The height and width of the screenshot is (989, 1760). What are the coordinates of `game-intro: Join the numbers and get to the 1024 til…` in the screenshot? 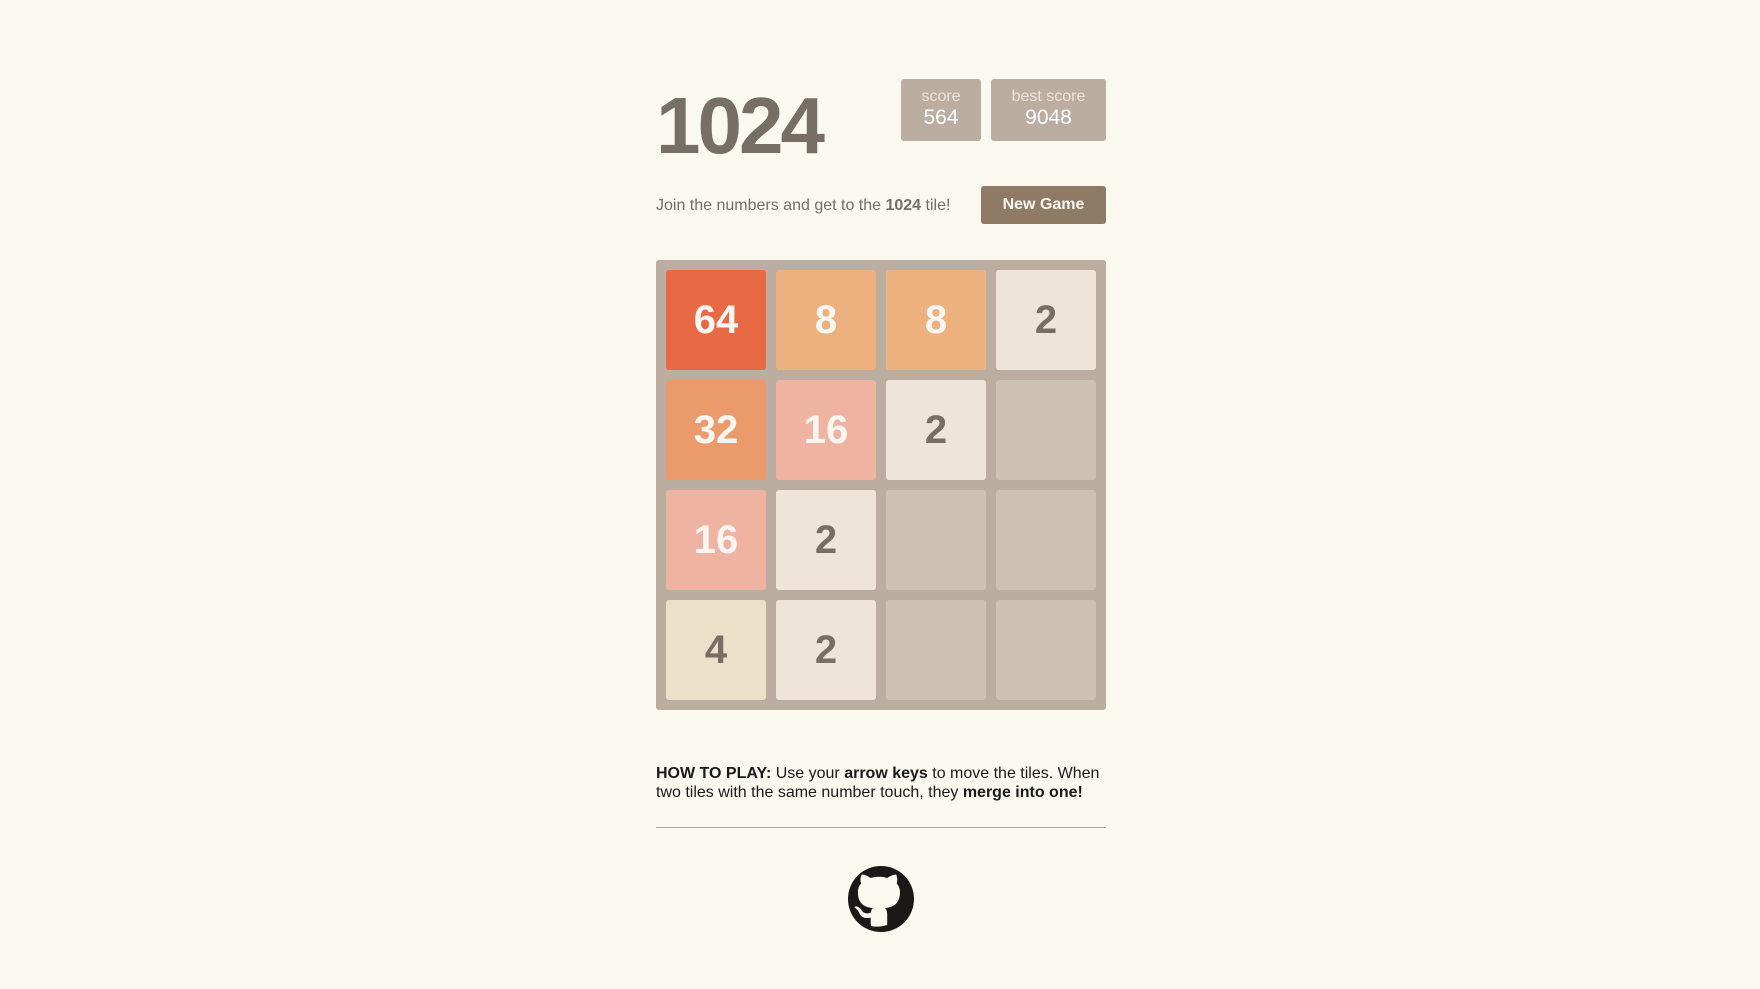 It's located at (803, 206).